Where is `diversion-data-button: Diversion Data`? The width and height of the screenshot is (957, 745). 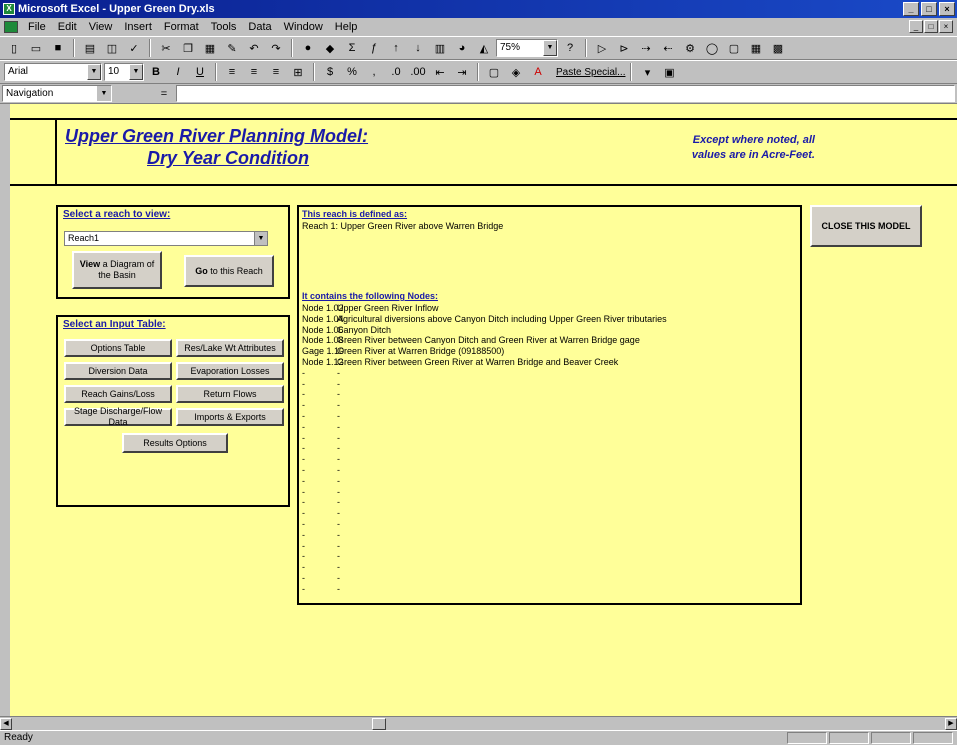
diversion-data-button: Diversion Data is located at coordinates (118, 371).